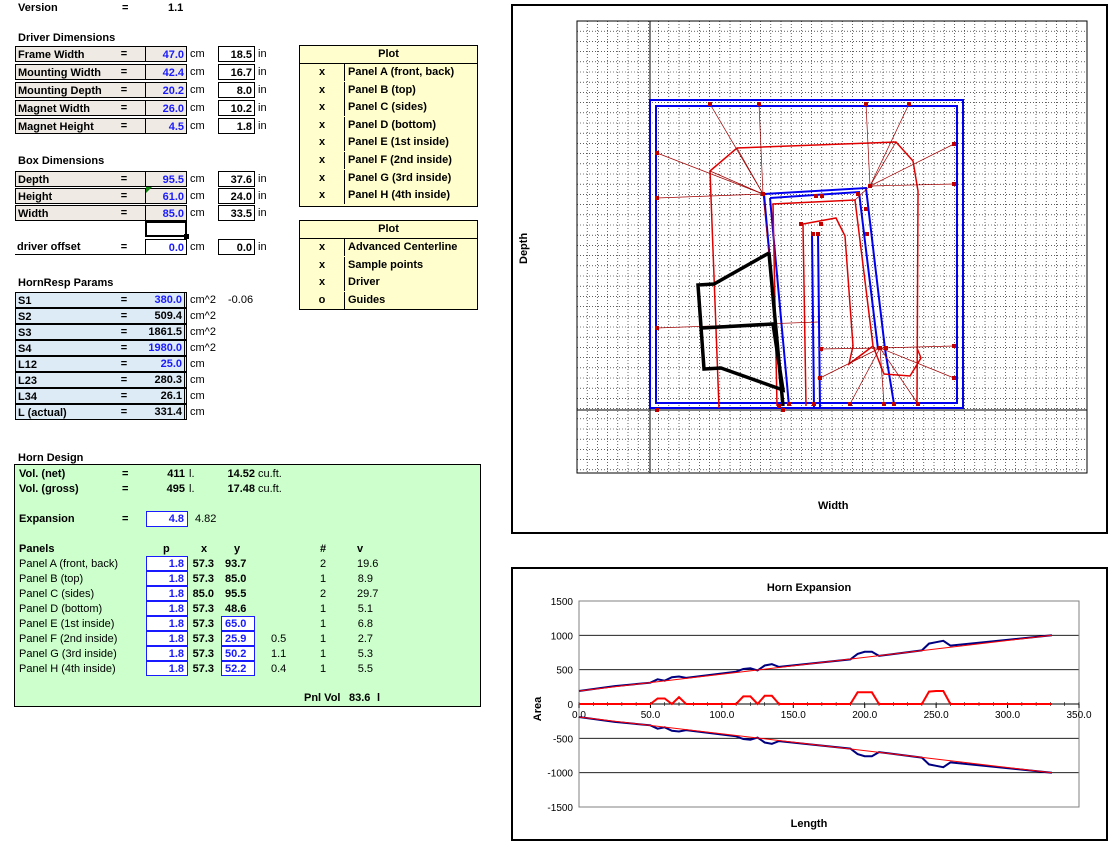  I want to click on plot-name: Panel E (1st inside), so click(398, 142).